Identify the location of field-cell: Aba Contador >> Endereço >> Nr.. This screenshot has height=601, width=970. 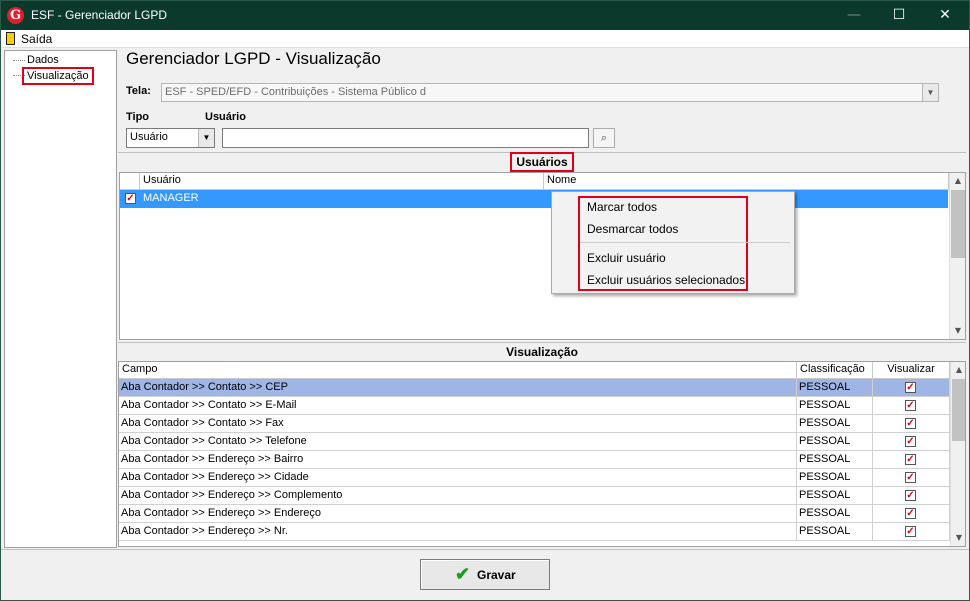
(458, 532).